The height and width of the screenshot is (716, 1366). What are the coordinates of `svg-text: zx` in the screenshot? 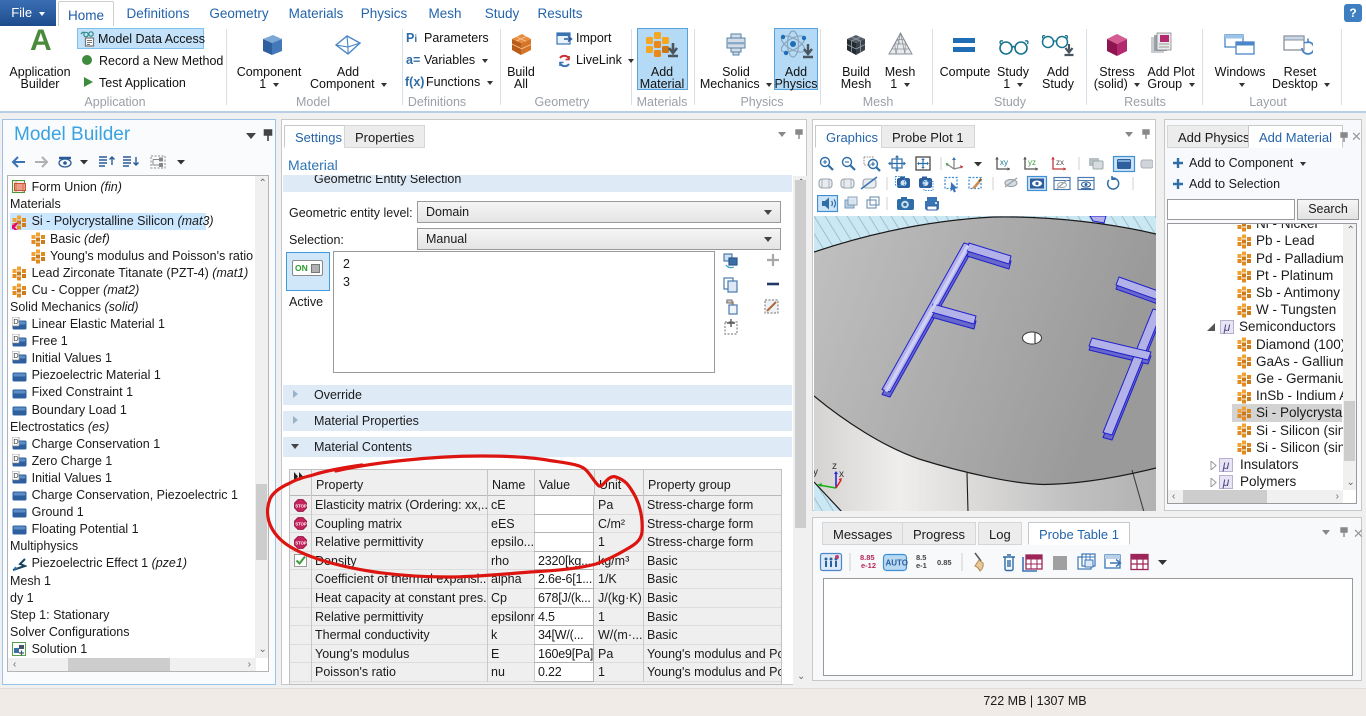 It's located at (1060, 162).